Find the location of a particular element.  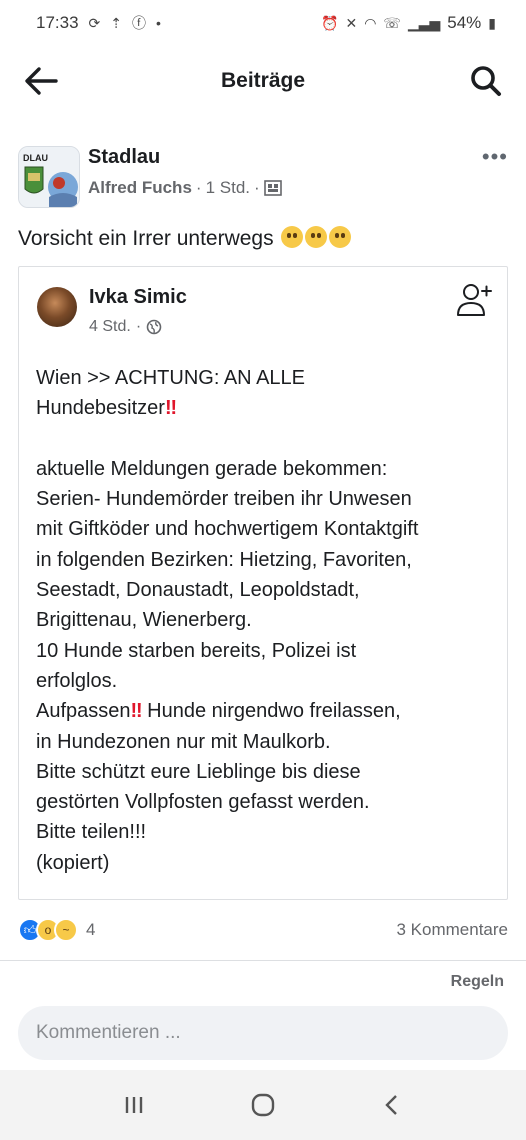

wifi-icon: ◠ is located at coordinates (370, 22).